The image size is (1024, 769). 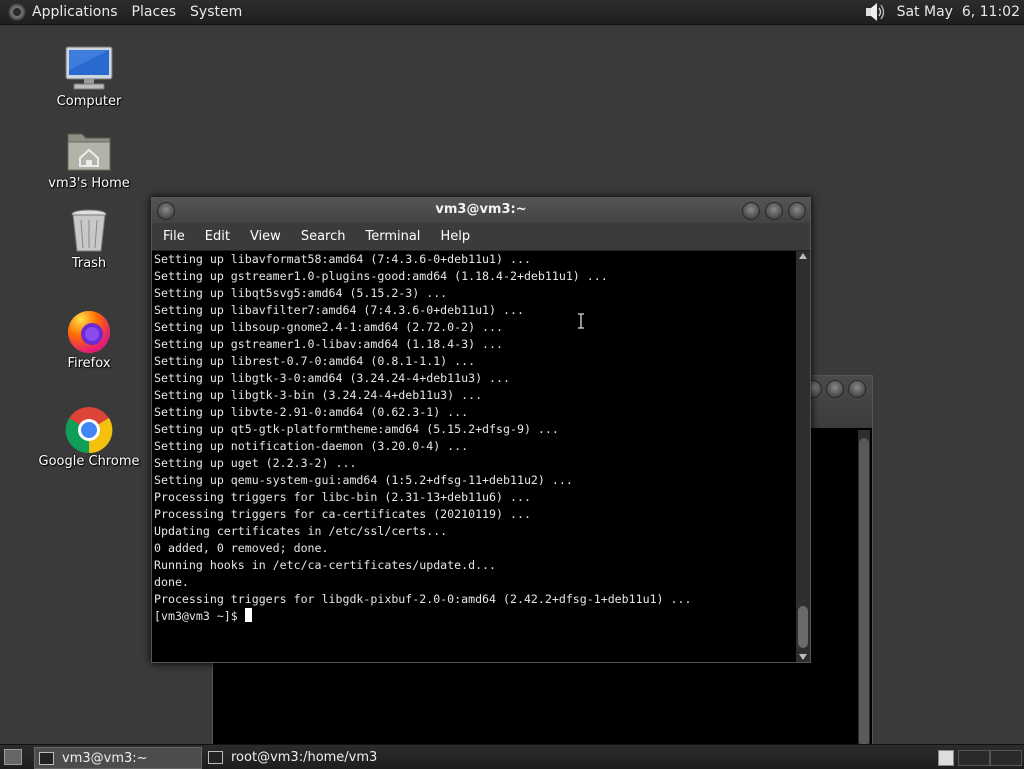 What do you see at coordinates (803, 627) in the screenshot?
I see `scrollbar-thumb` at bounding box center [803, 627].